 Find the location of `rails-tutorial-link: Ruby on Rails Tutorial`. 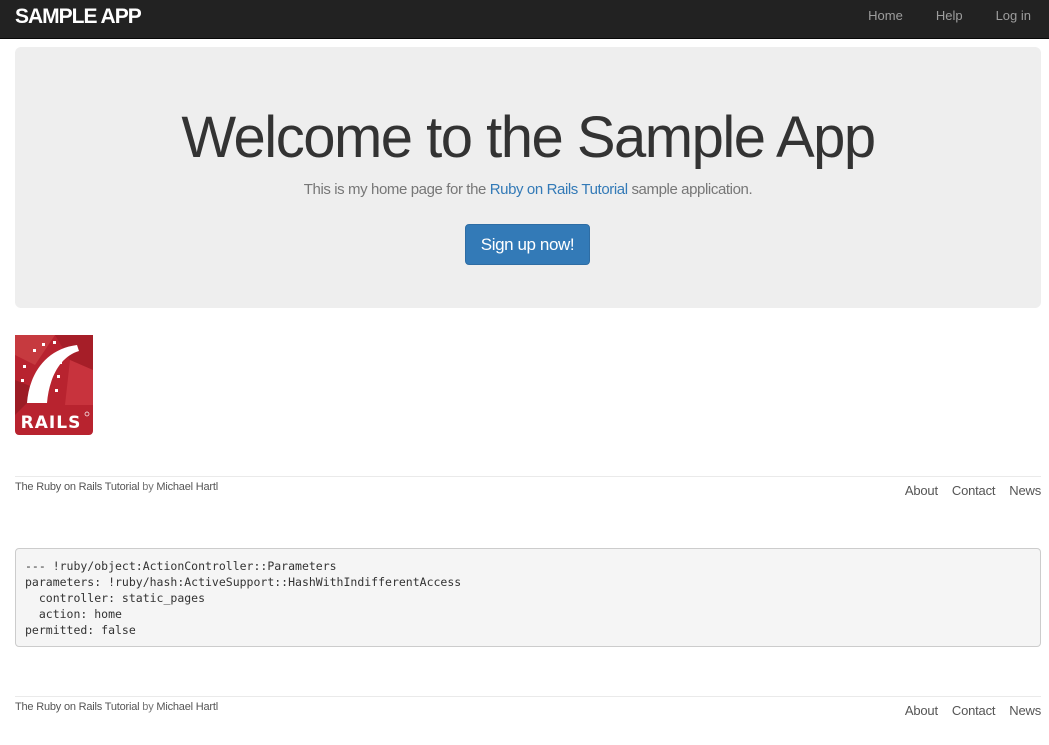

rails-tutorial-link: Ruby on Rails Tutorial is located at coordinates (559, 189).